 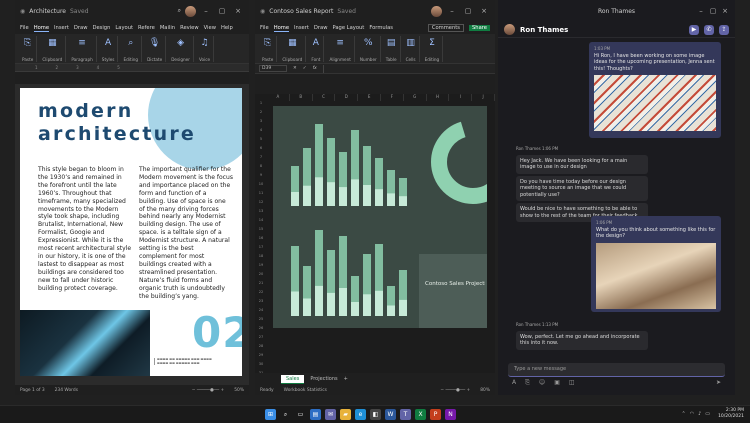 I want to click on function-icon: fx, so click(x=315, y=68).